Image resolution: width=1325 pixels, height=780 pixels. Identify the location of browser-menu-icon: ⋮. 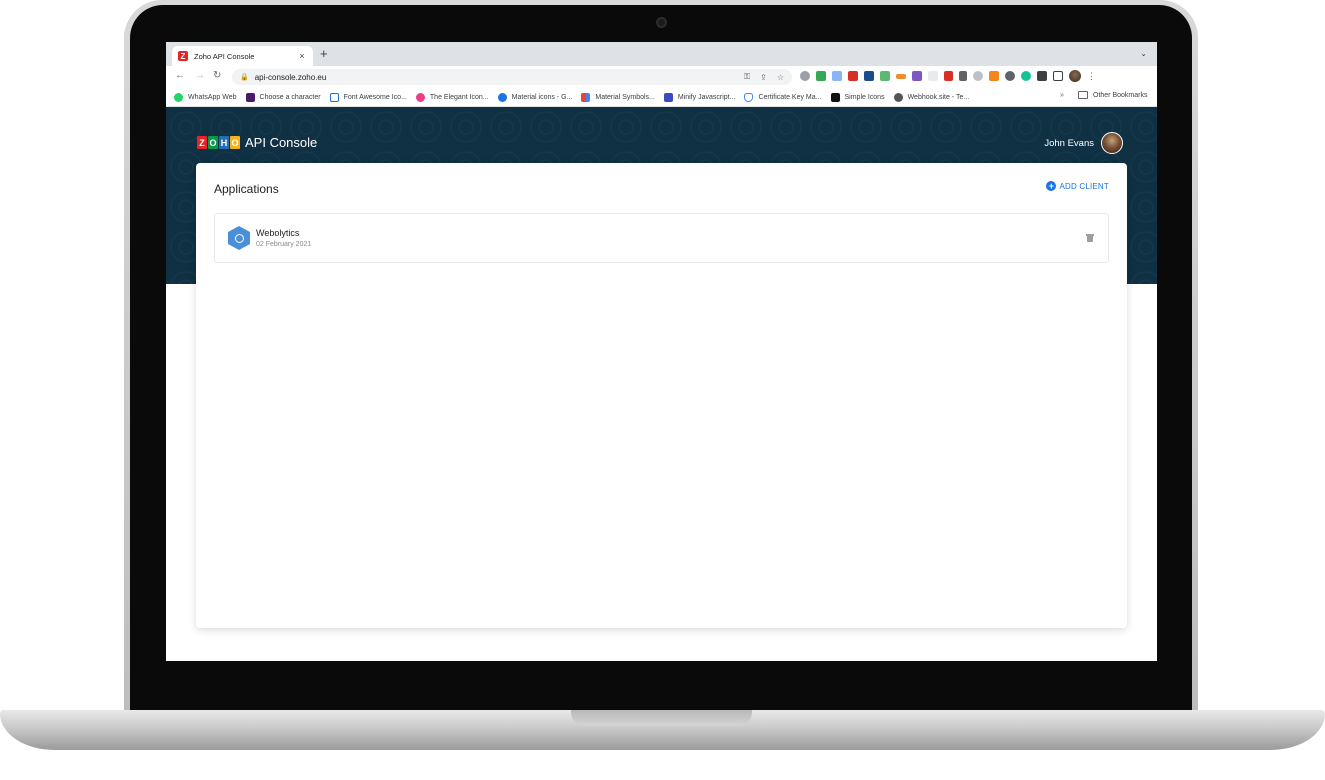
(1091, 76).